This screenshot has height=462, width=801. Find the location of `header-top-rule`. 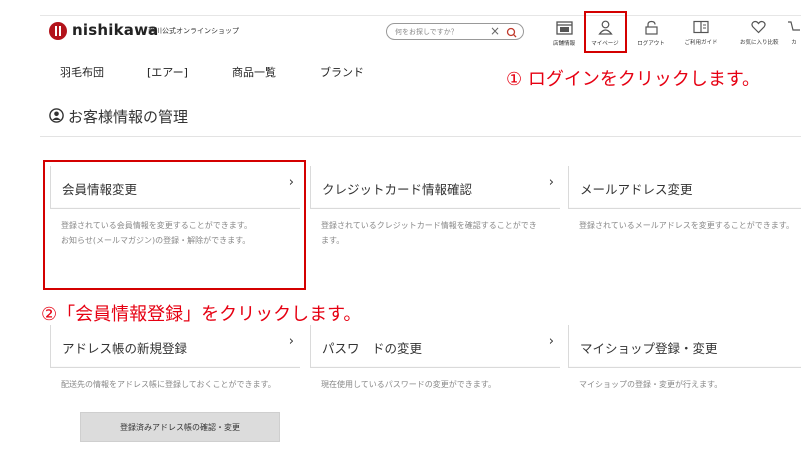

header-top-rule is located at coordinates (420, 15).